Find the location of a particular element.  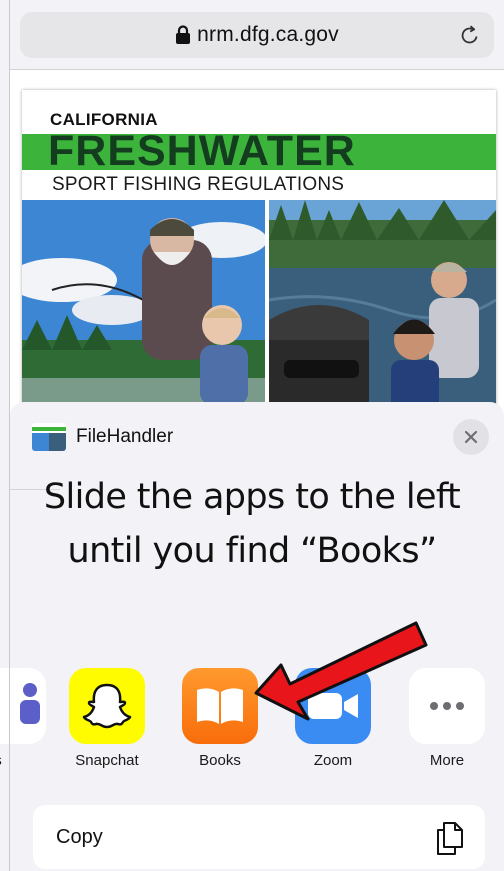

lock-icon is located at coordinates (183, 34).